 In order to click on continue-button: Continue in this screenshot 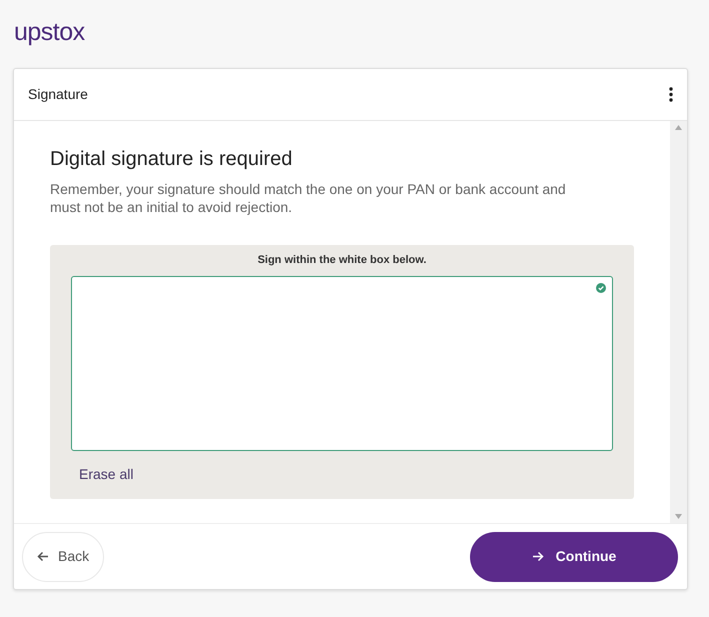, I will do `click(574, 557)`.